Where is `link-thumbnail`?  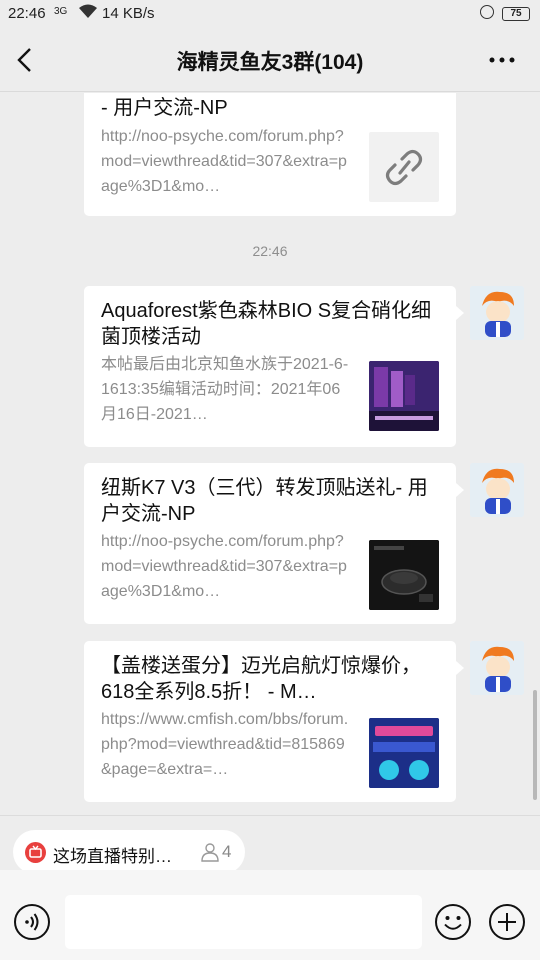
link-thumbnail is located at coordinates (404, 167).